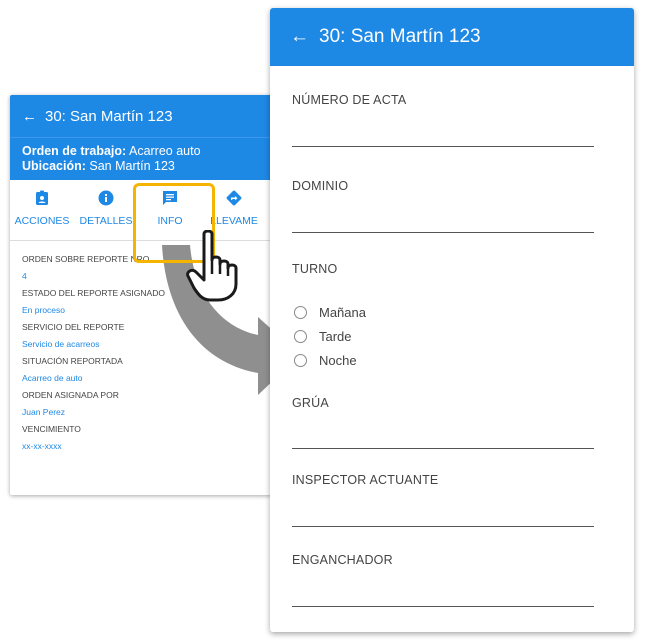  Describe the element at coordinates (349, 100) in the screenshot. I see `numero-acta-label: NÚMERO DE ACTA` at that location.